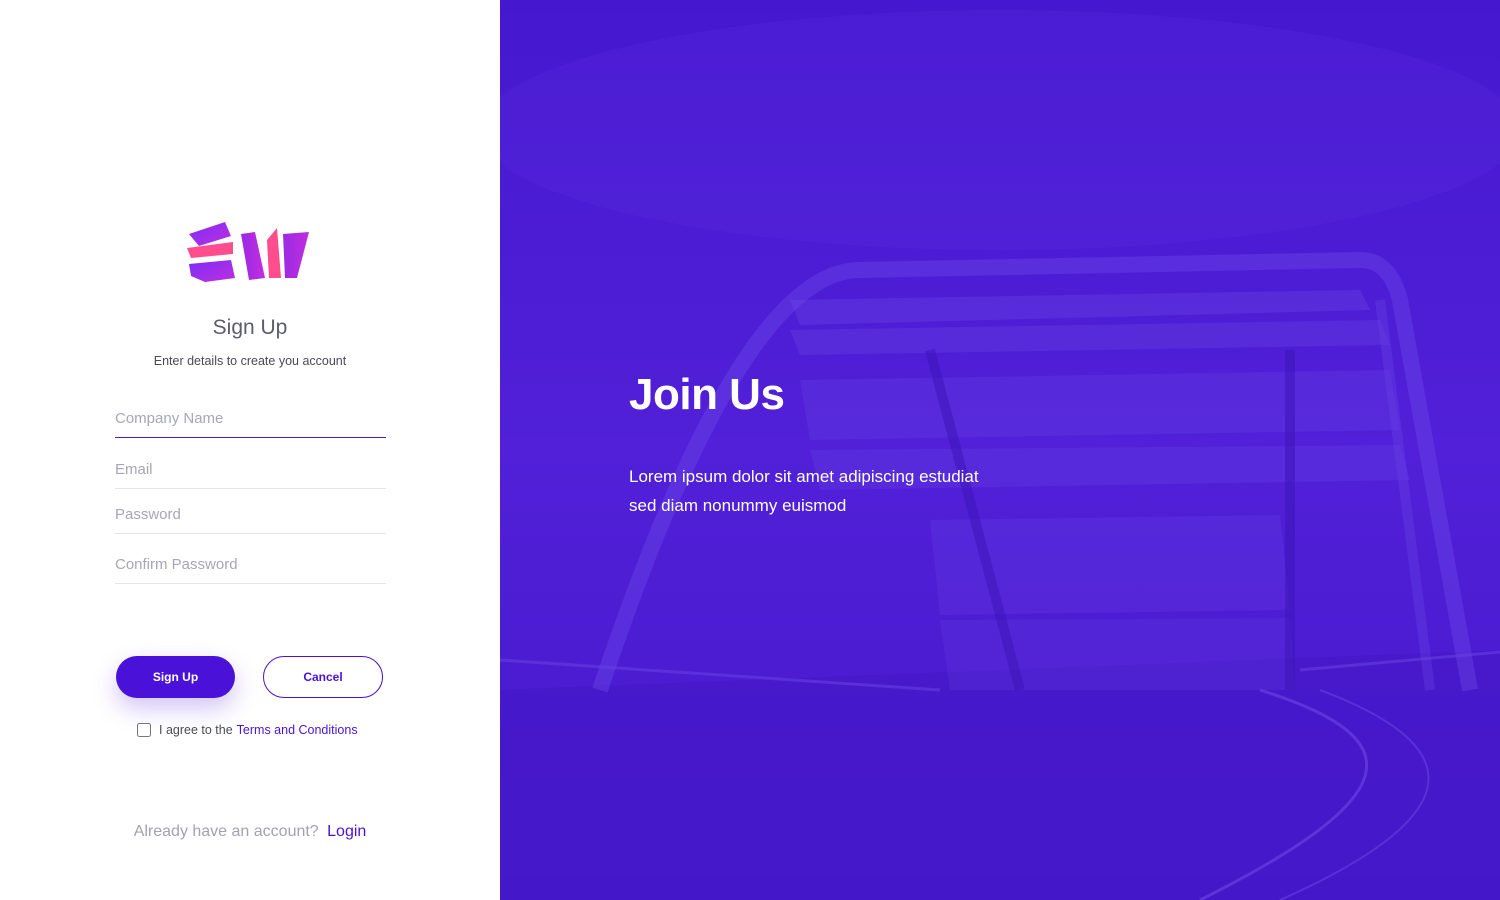 Image resolution: width=1500 pixels, height=900 pixels. Describe the element at coordinates (175, 677) in the screenshot. I see `sign-up-button: Sign Up` at that location.